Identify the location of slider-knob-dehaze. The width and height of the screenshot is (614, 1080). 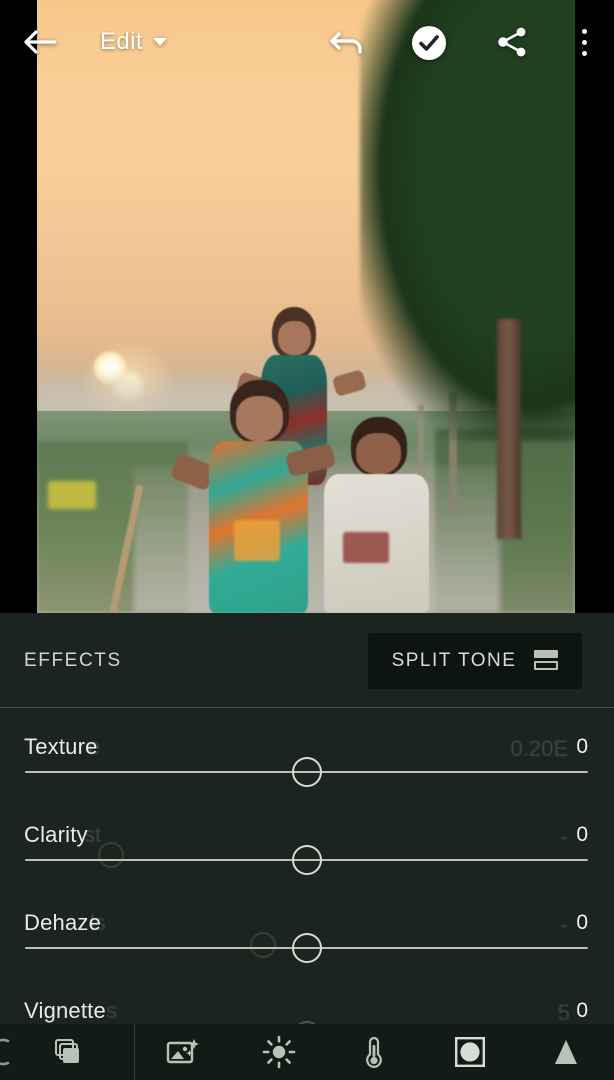
(306, 948).